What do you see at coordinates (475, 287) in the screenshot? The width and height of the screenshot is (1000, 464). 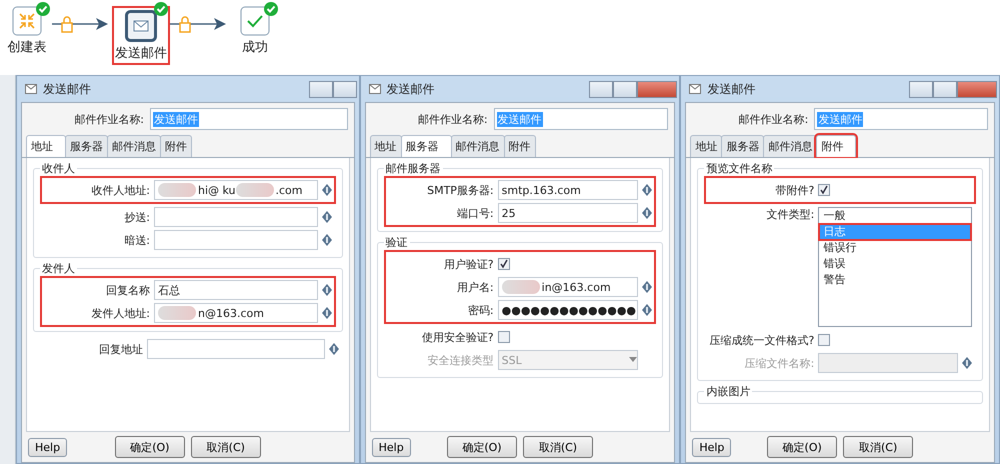 I see `field-label: 用户名:` at bounding box center [475, 287].